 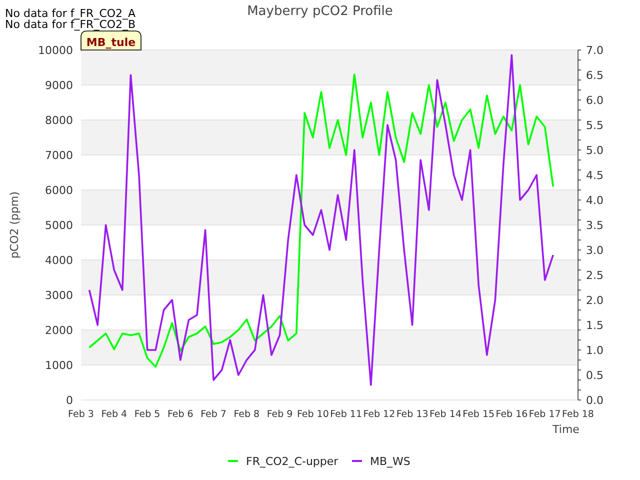 I want to click on y-tick-label: 1000, so click(x=59, y=365).